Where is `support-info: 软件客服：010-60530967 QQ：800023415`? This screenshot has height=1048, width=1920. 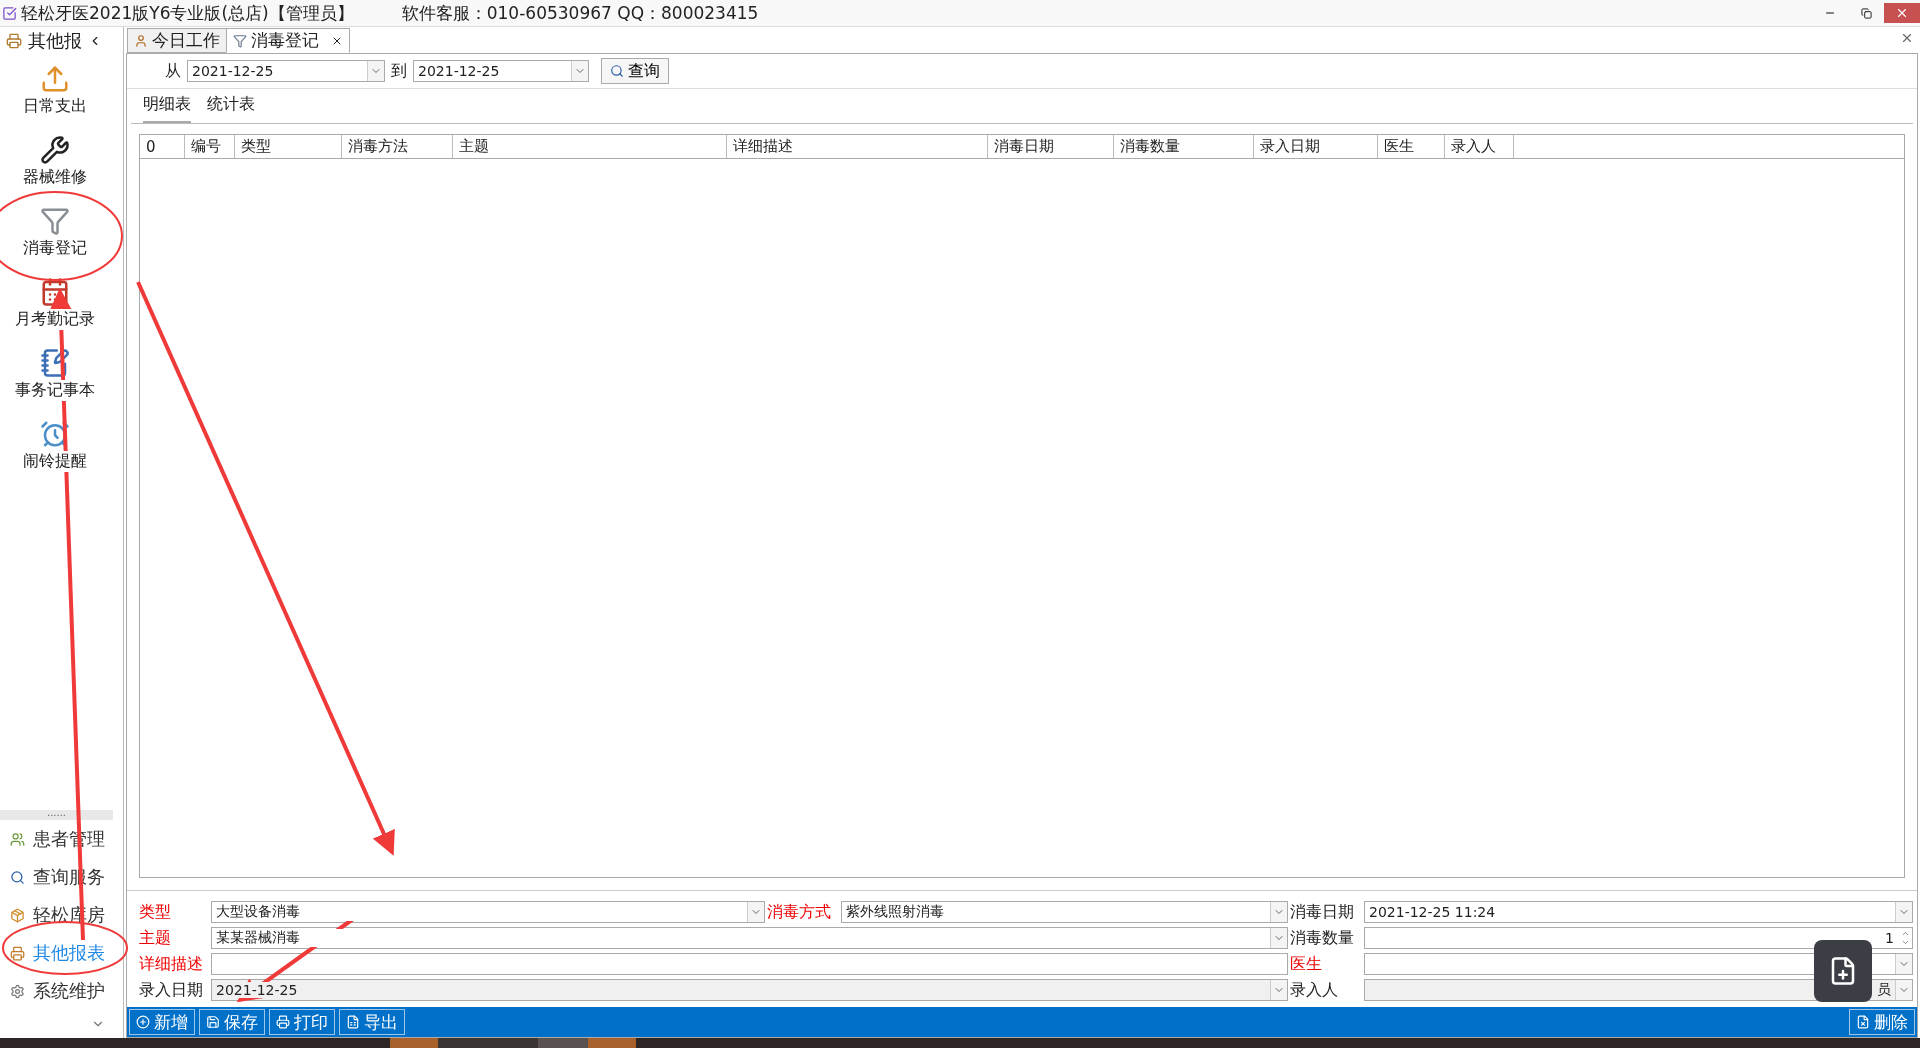
support-info: 软件客服：010-60530967 QQ：800023415 is located at coordinates (580, 13).